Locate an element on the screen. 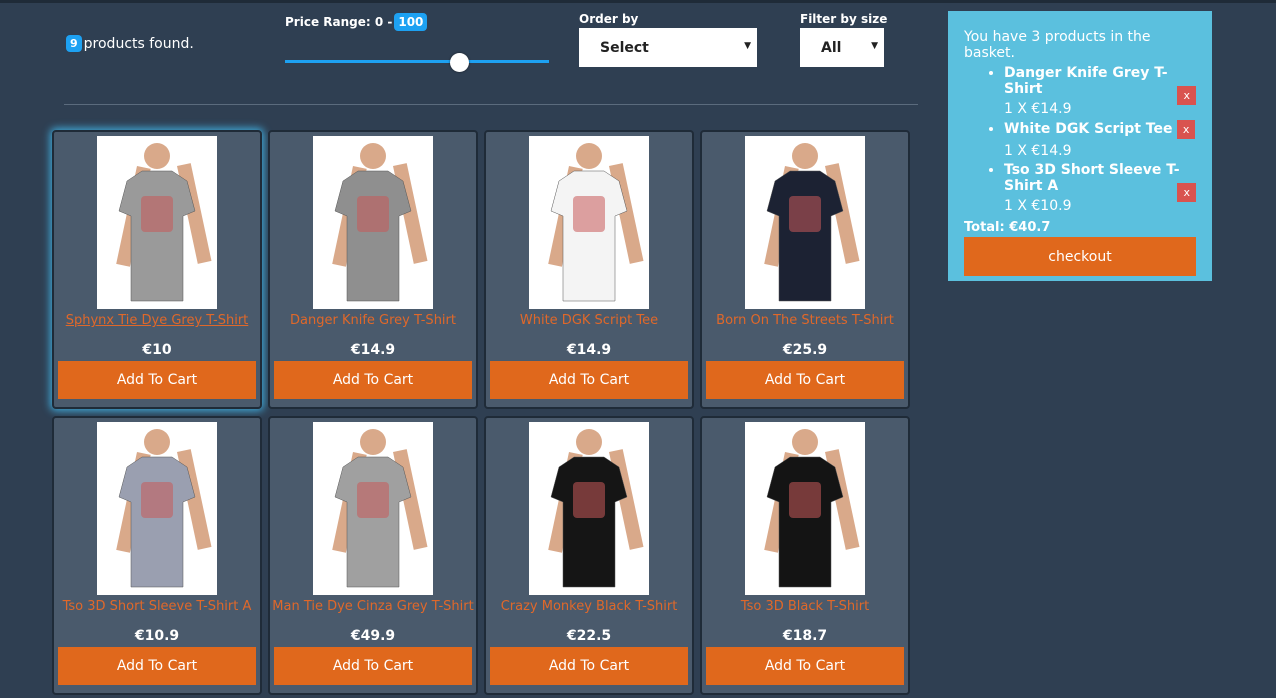  checkout-button: checkout is located at coordinates (1080, 257).